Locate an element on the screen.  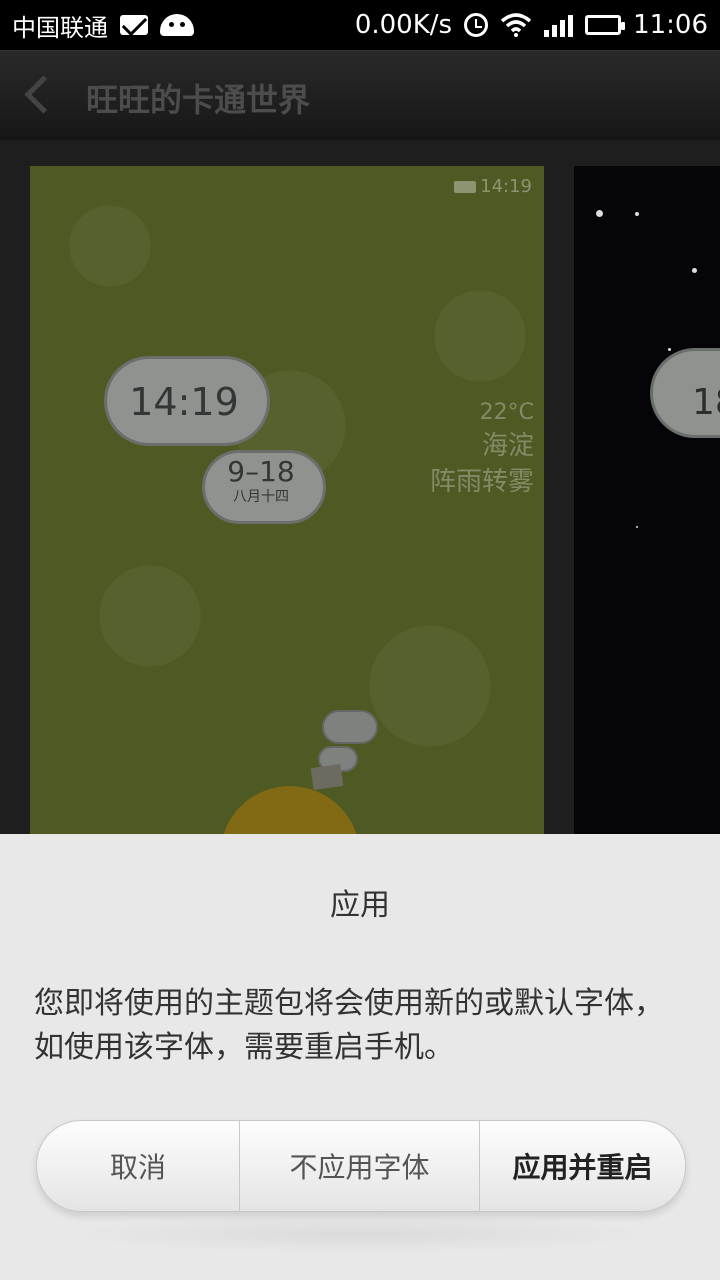
status-bar: 中国联通 0.00K/s 11:06 is located at coordinates (360, 25).